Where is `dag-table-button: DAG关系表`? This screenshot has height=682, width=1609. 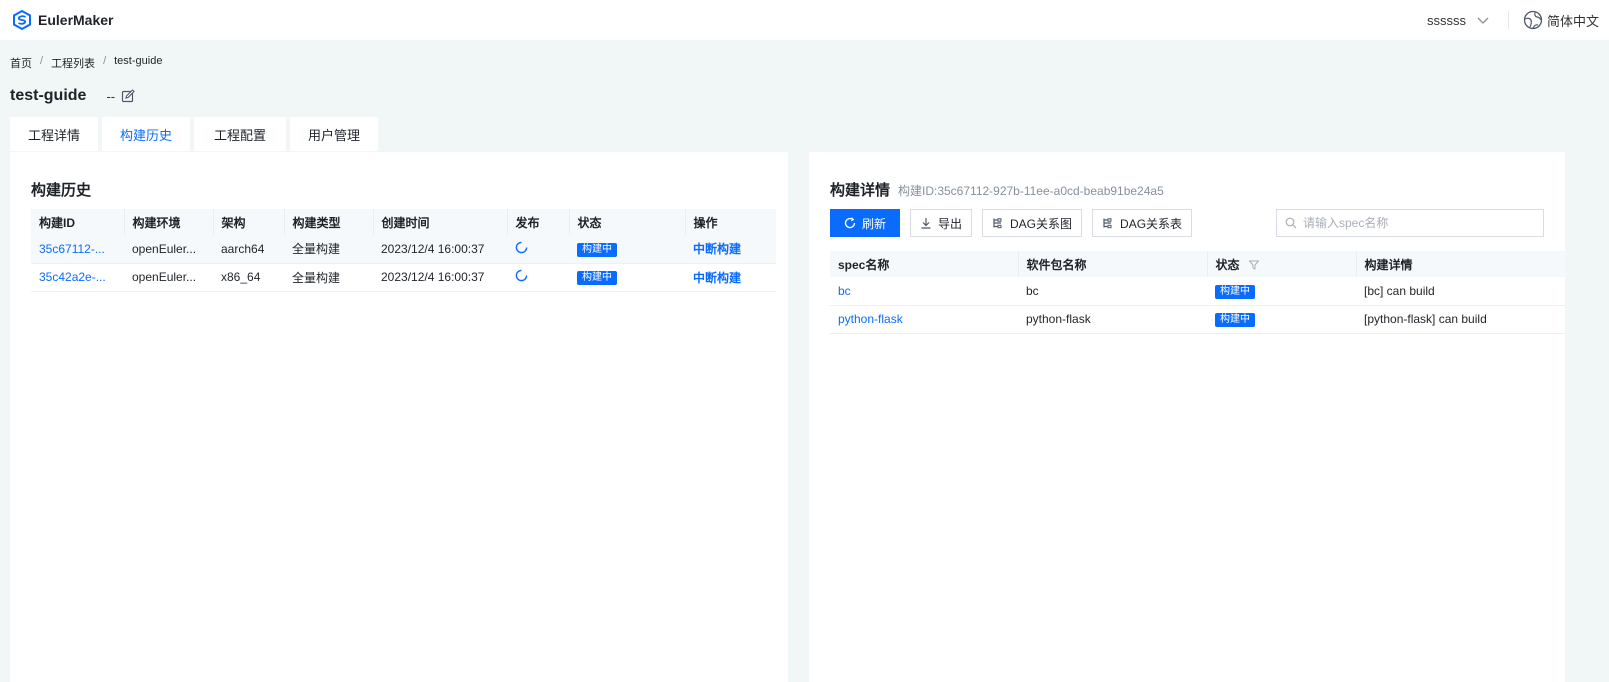 dag-table-button: DAG关系表 is located at coordinates (1142, 223).